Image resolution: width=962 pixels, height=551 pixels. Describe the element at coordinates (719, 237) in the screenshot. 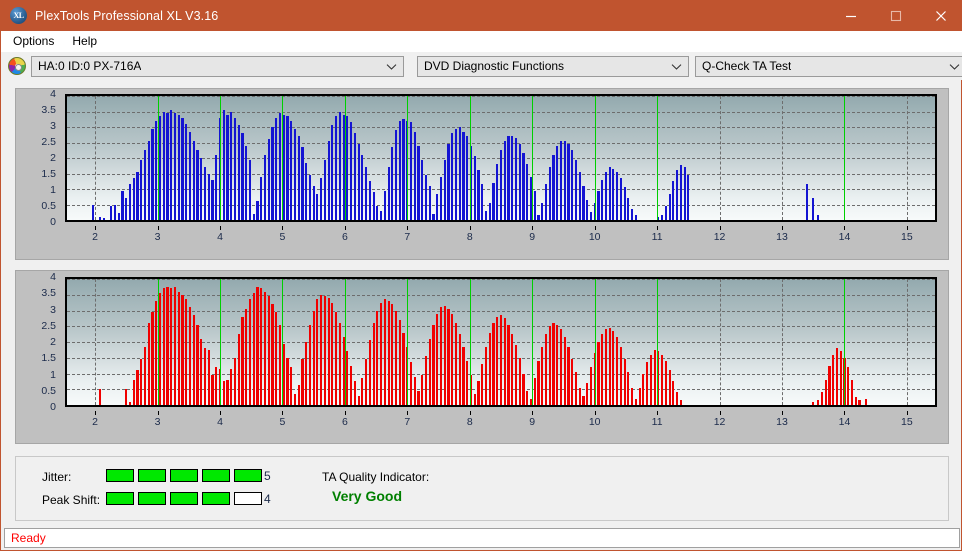

I see `x-tick-label: 12` at that location.